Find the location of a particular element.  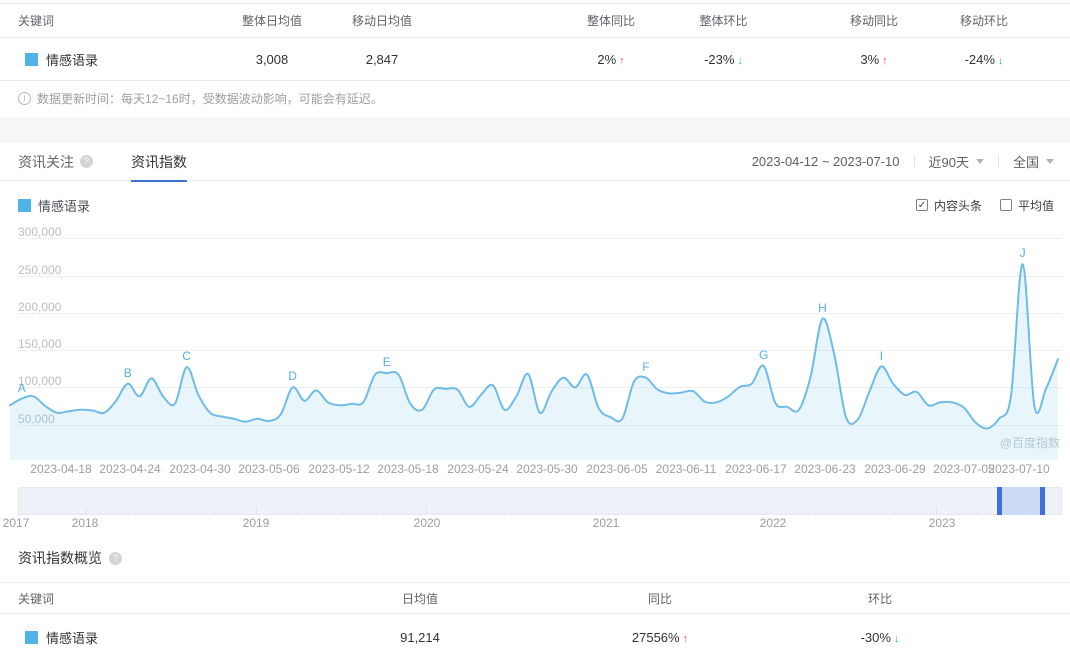

x-axis-tick-label: 2023-06-11 is located at coordinates (686, 469).